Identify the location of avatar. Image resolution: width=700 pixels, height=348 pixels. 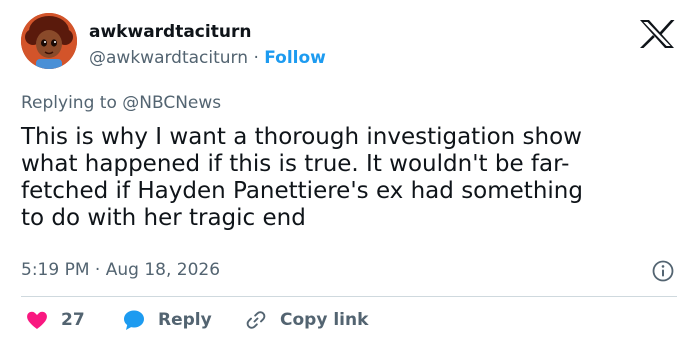
(49, 41).